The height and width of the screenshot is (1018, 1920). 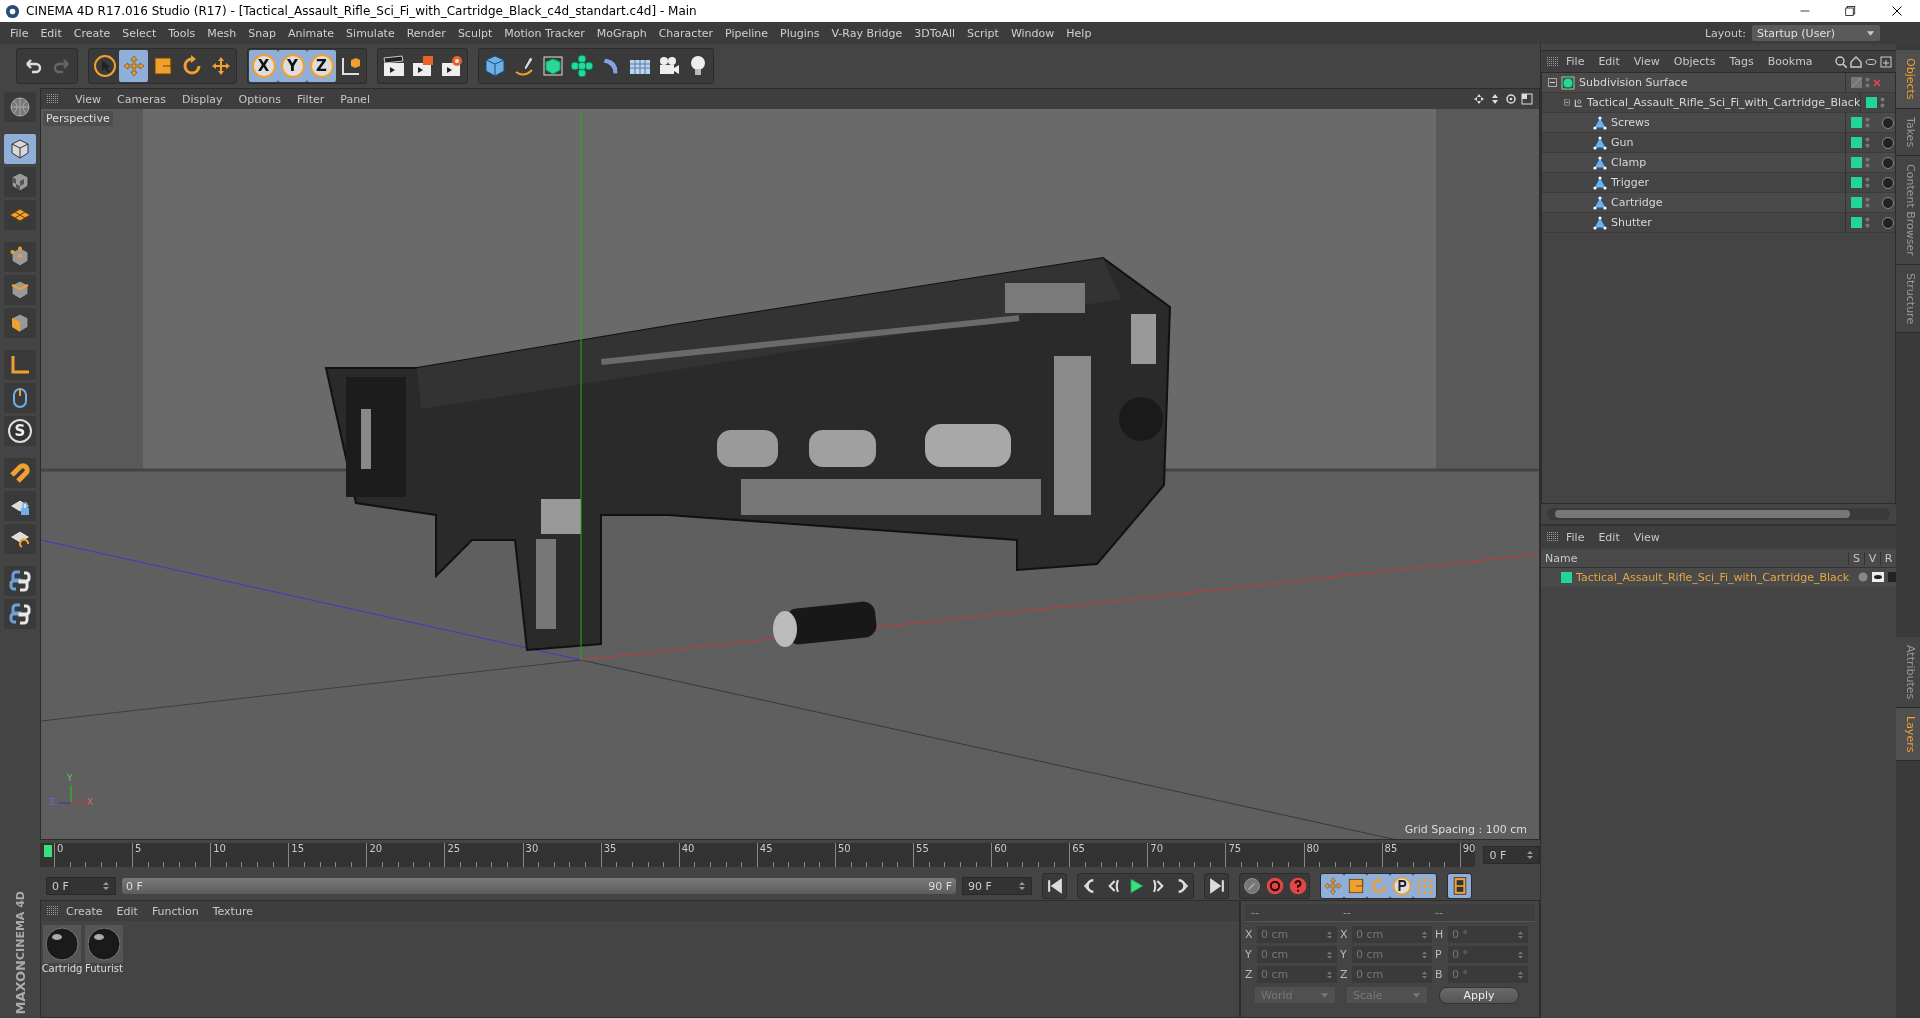 I want to click on grid-arrows-button, so click(x=20, y=539).